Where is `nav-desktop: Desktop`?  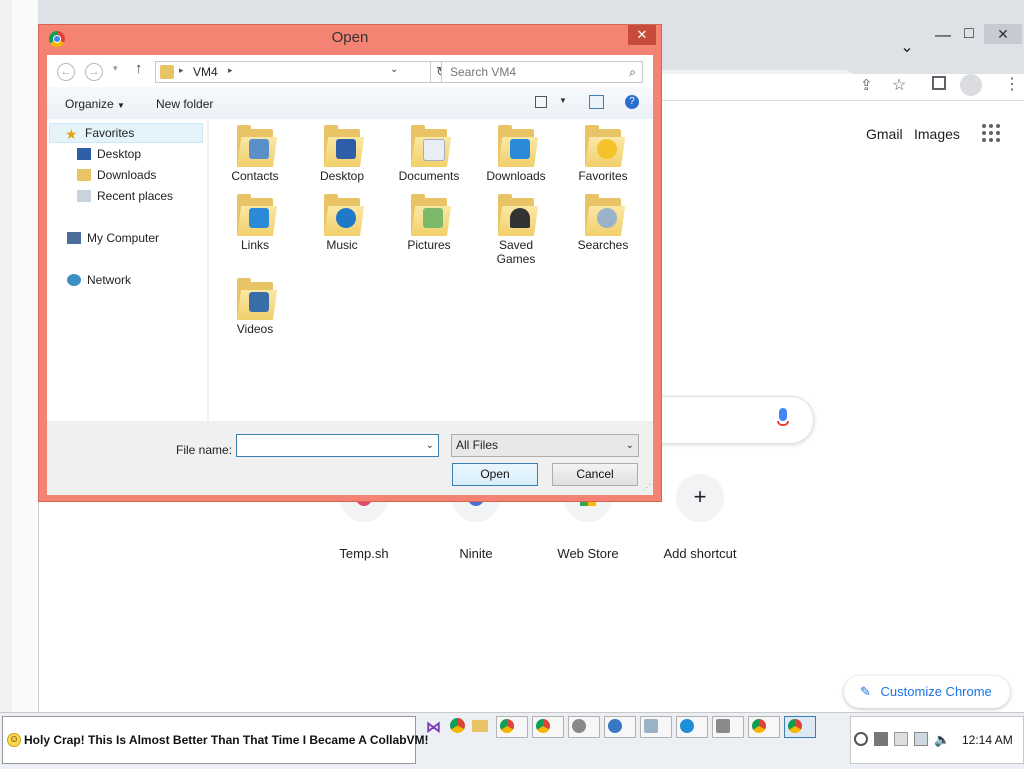
nav-desktop: Desktop is located at coordinates (109, 154).